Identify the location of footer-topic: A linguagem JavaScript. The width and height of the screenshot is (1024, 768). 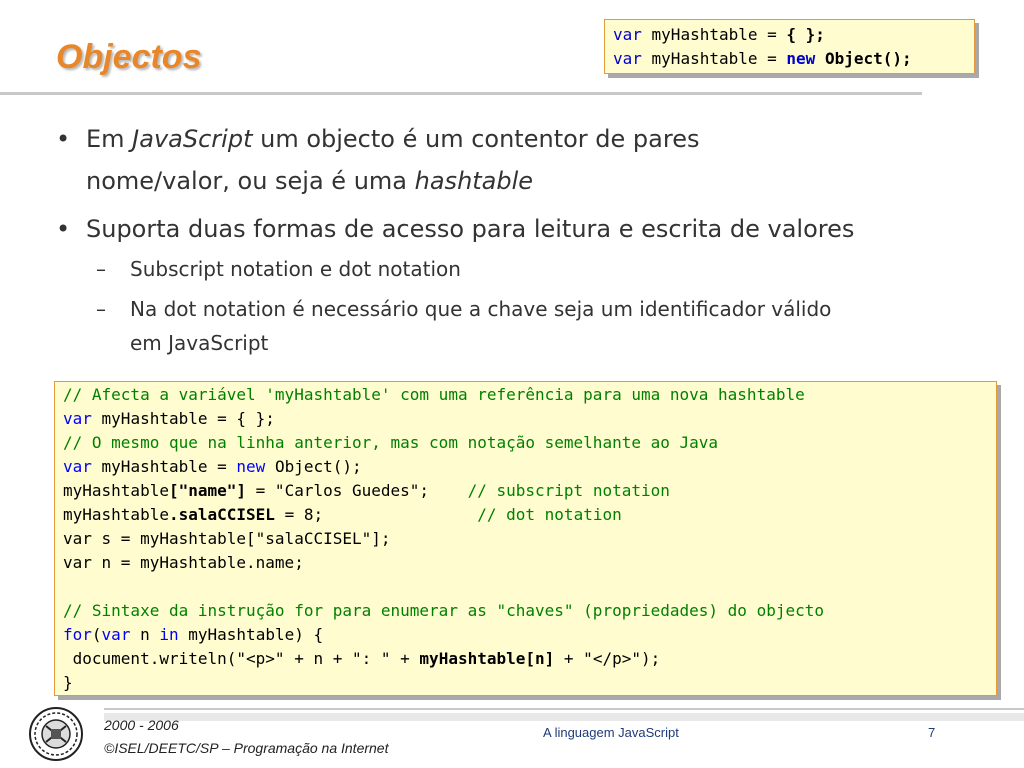
(611, 732).